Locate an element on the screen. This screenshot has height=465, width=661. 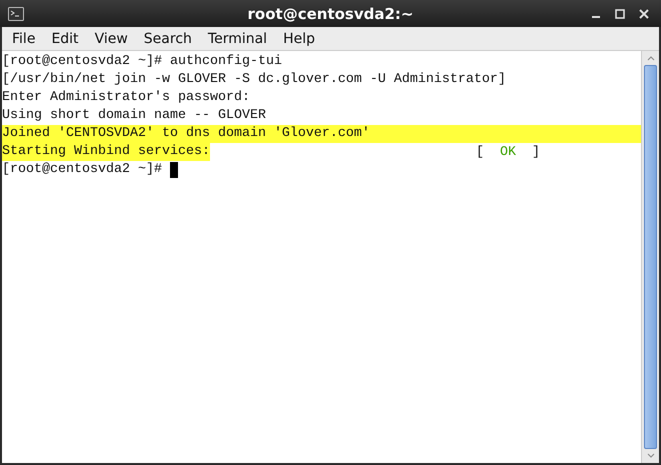
menu-item: Help is located at coordinates (299, 38).